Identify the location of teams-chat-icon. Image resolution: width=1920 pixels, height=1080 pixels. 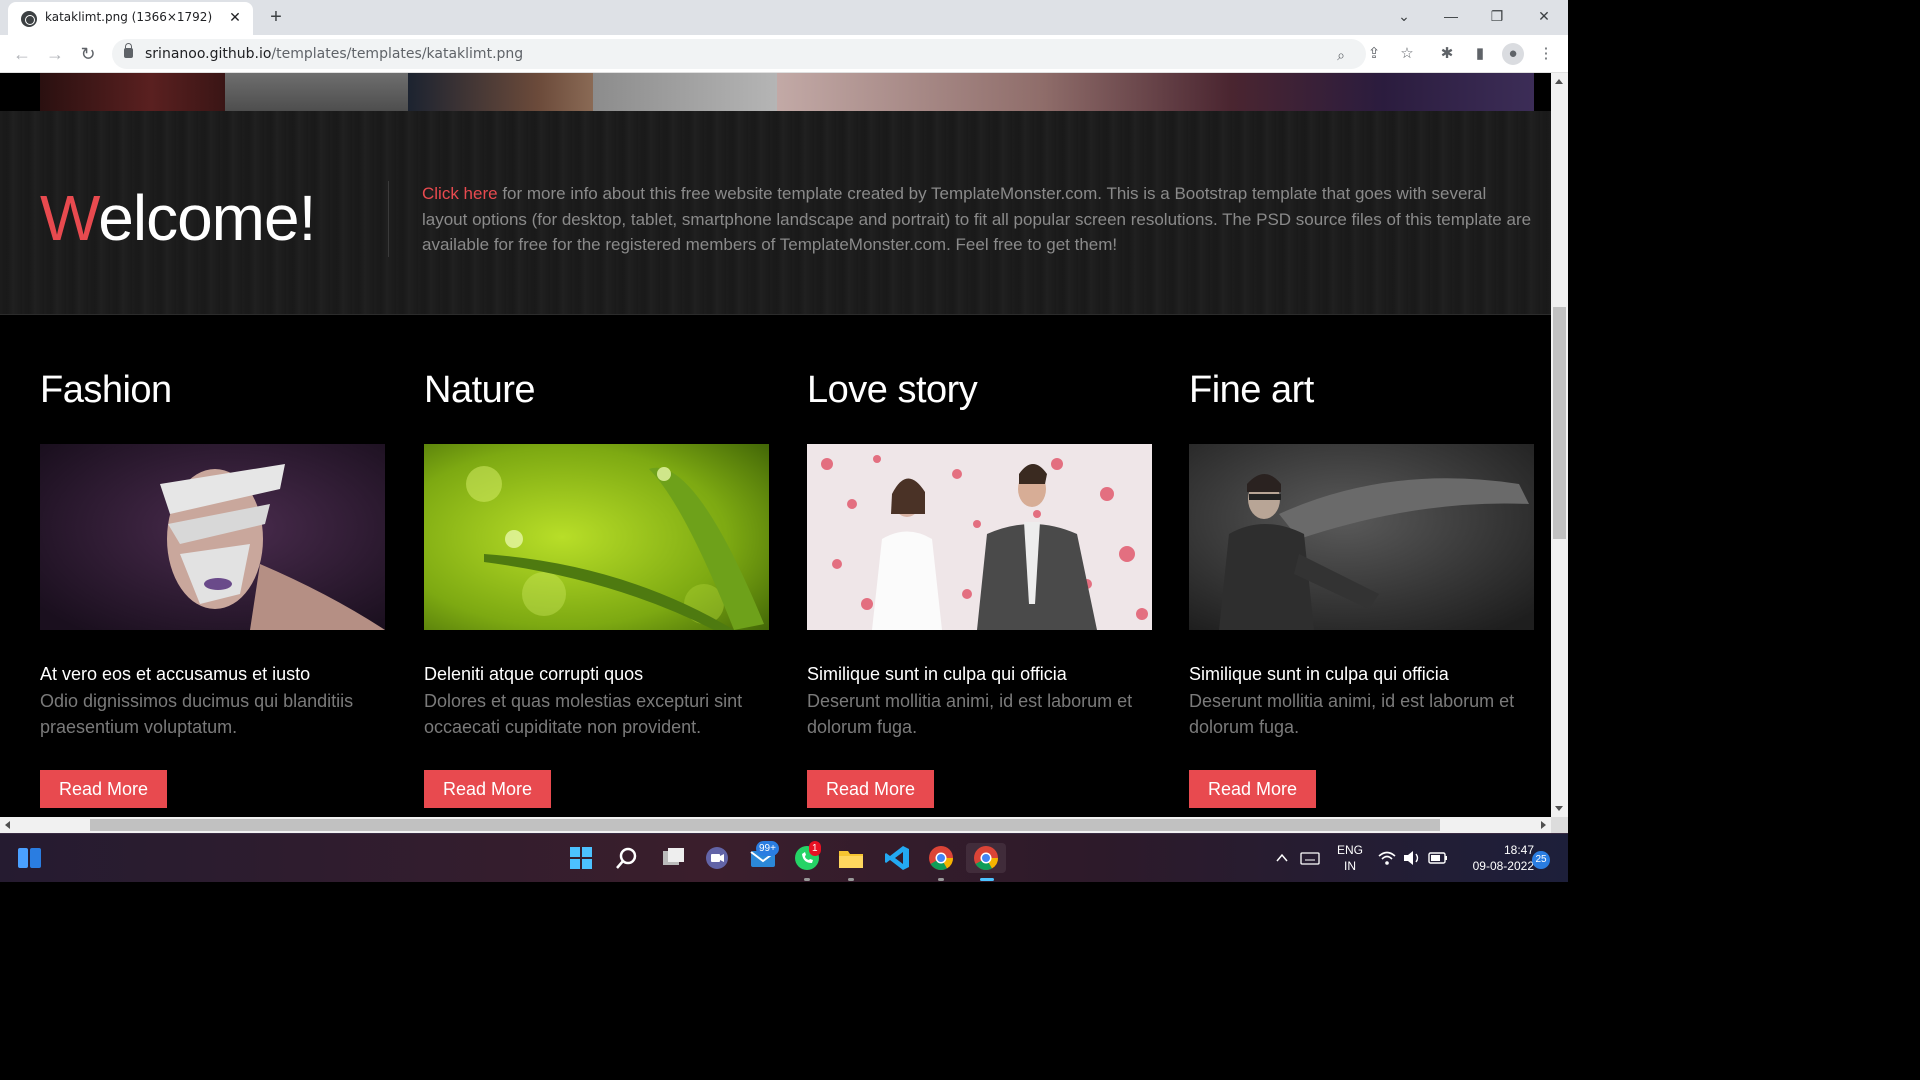
(717, 858).